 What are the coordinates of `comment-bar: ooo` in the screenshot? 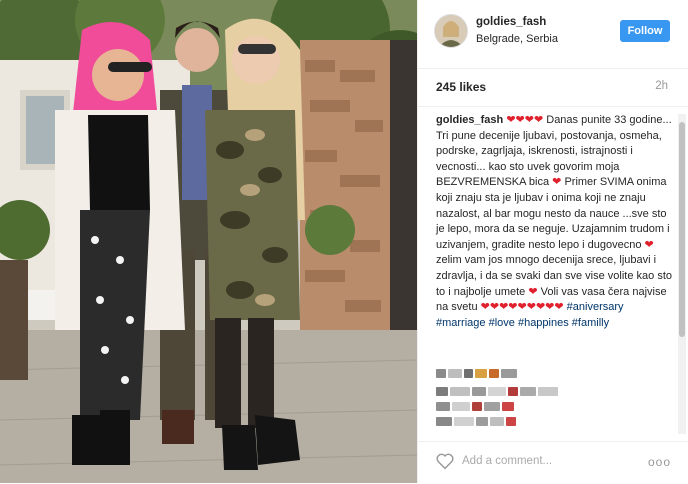 It's located at (553, 462).